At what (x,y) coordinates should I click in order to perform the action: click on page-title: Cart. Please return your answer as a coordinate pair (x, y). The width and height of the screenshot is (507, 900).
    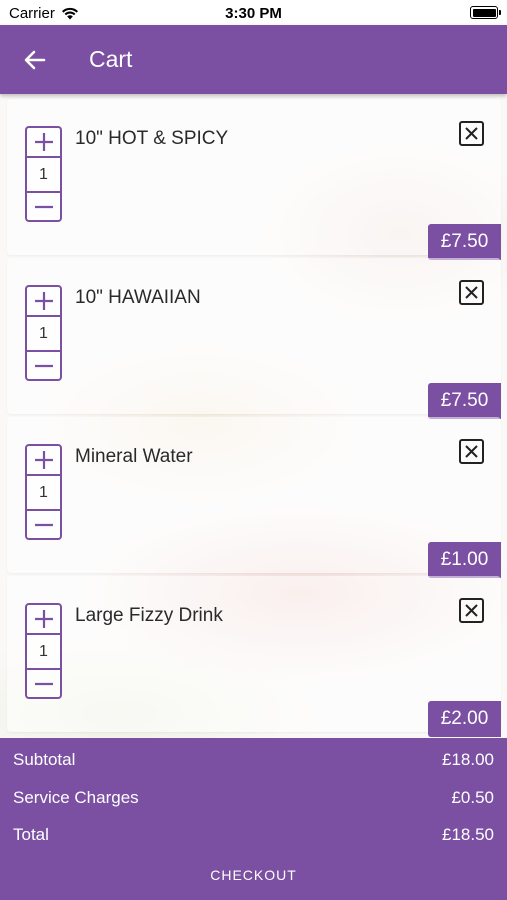
    Looking at the image, I should click on (111, 59).